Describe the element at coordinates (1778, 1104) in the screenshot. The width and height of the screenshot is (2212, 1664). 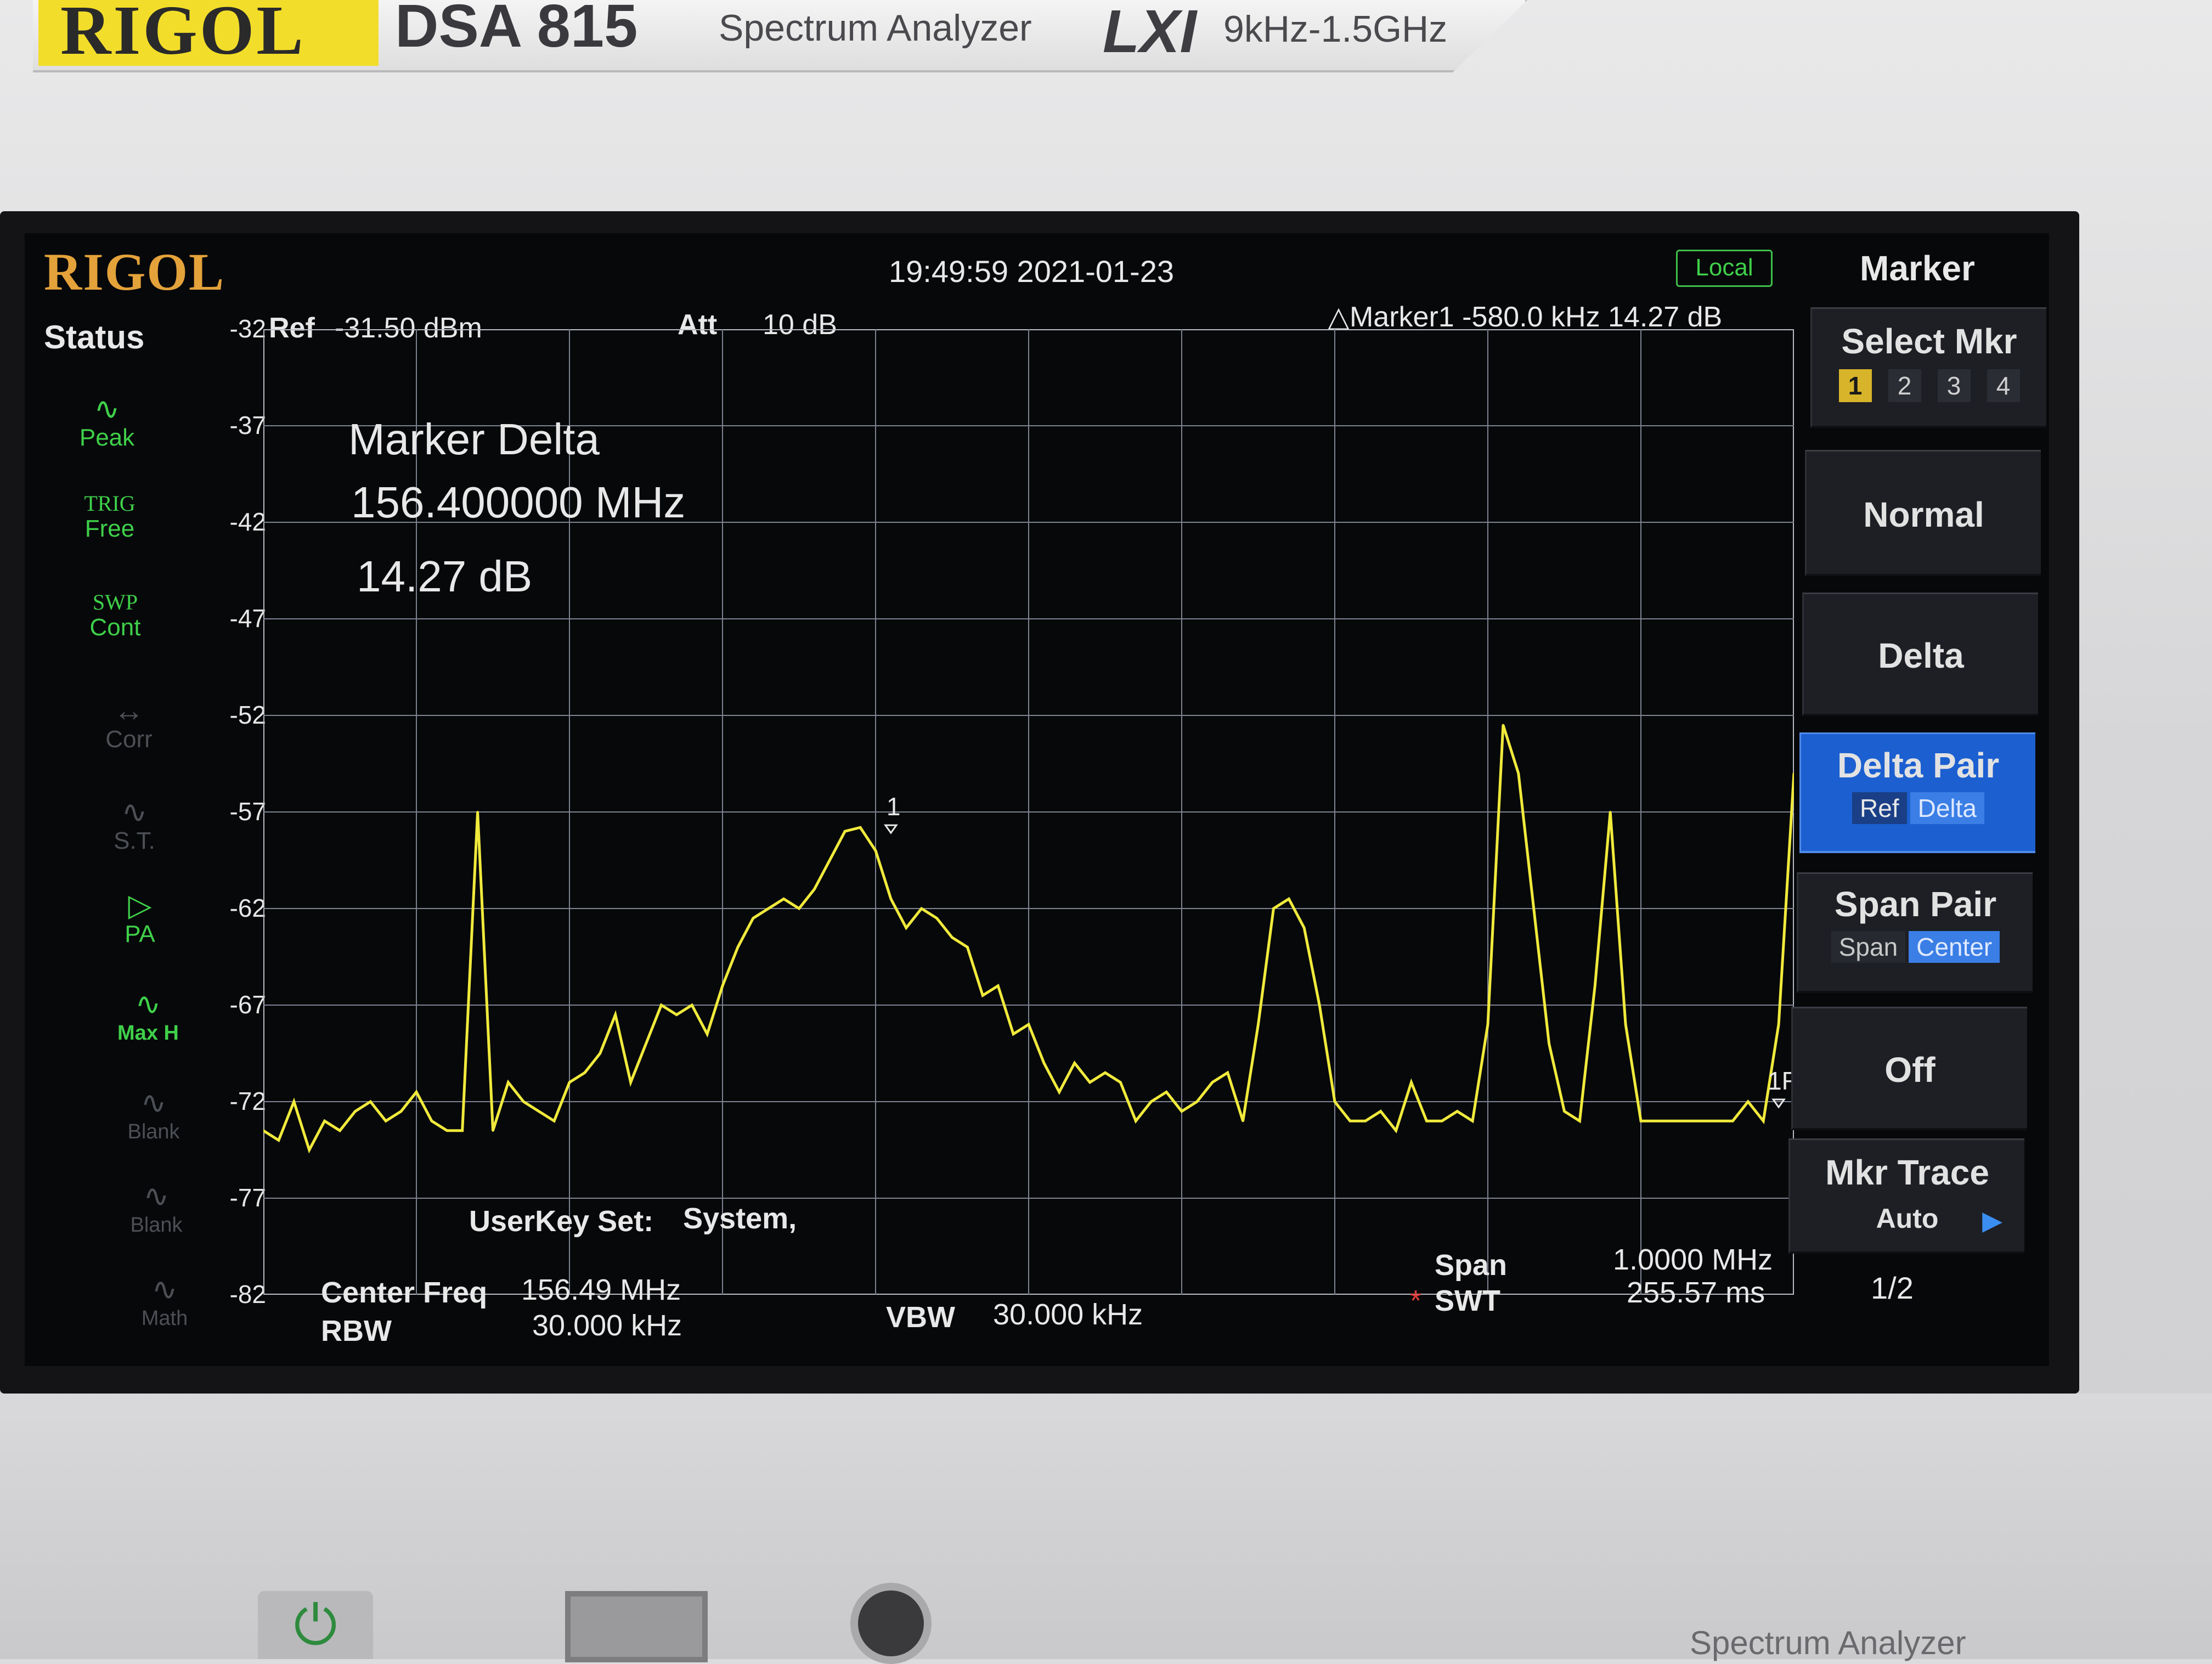
I see `marker-symbol` at that location.